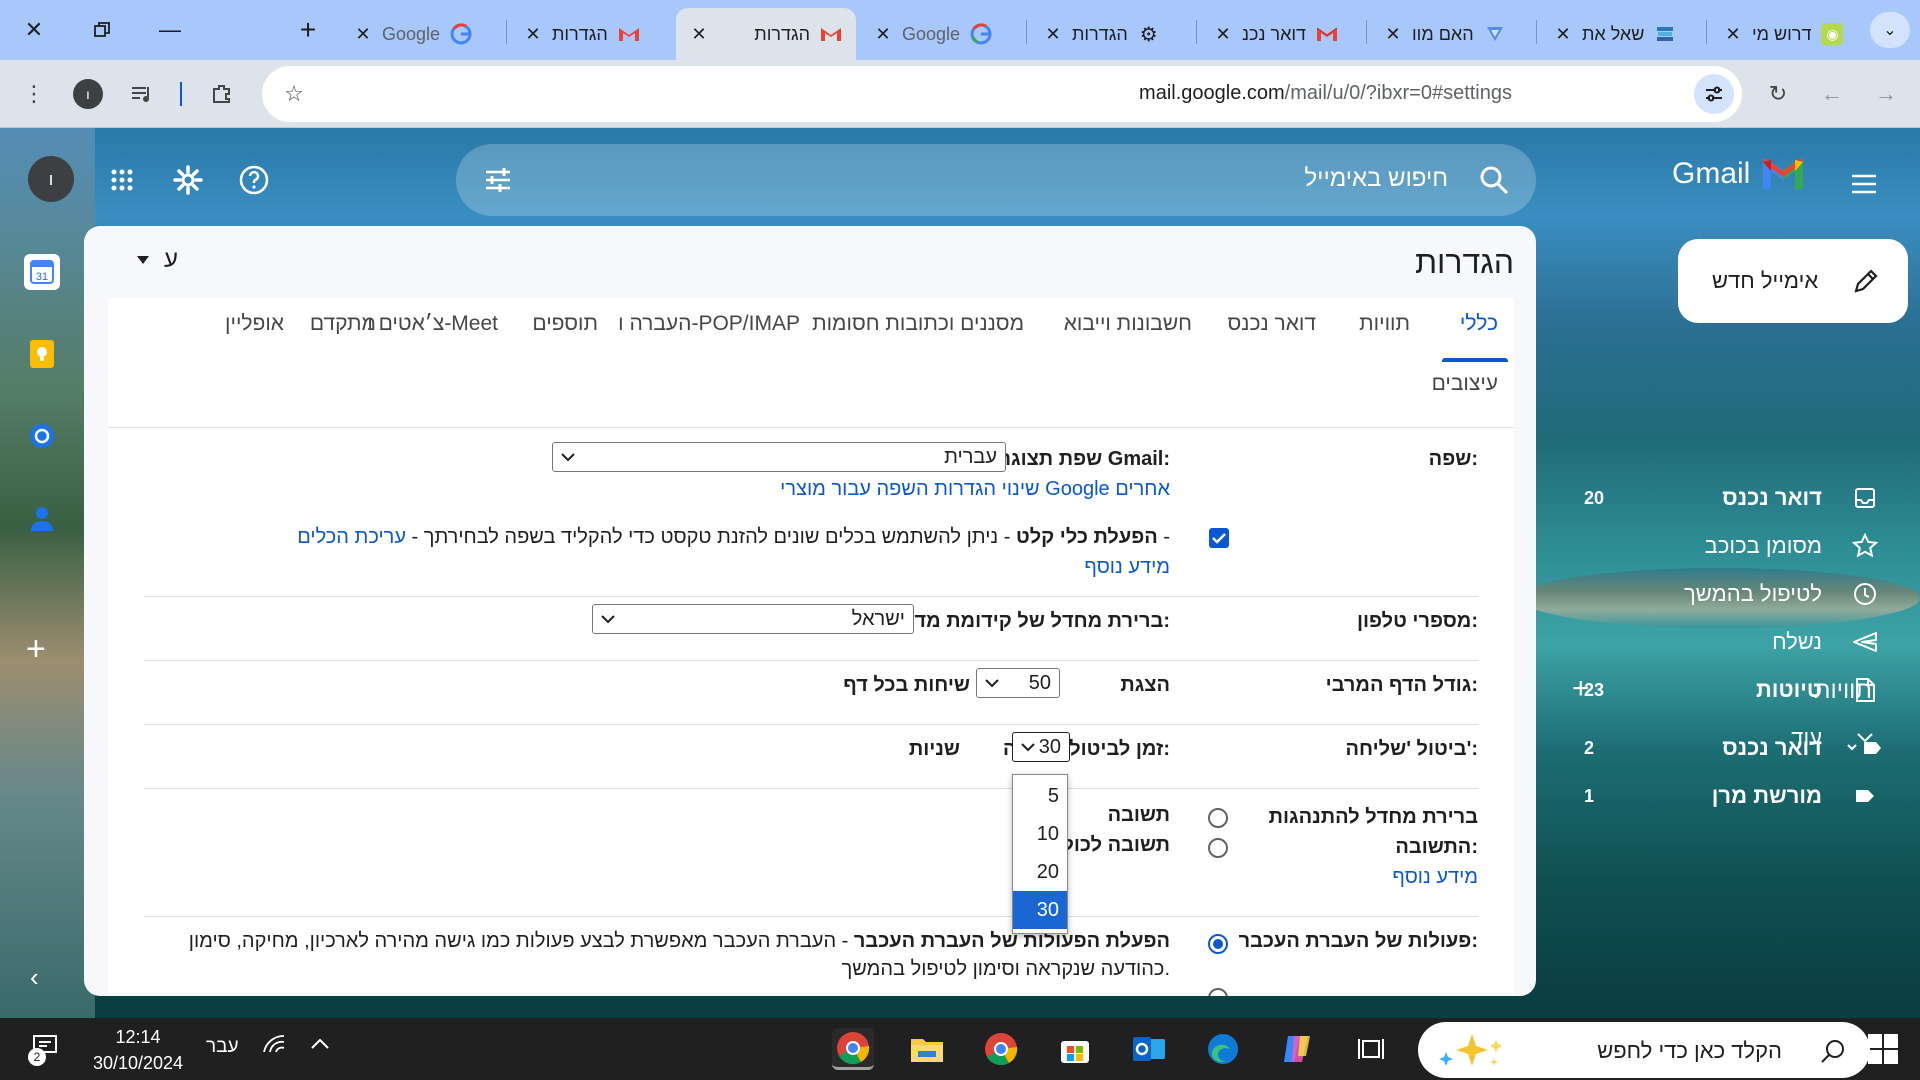 The image size is (1920, 1080). I want to click on contacts-icon, so click(42, 518).